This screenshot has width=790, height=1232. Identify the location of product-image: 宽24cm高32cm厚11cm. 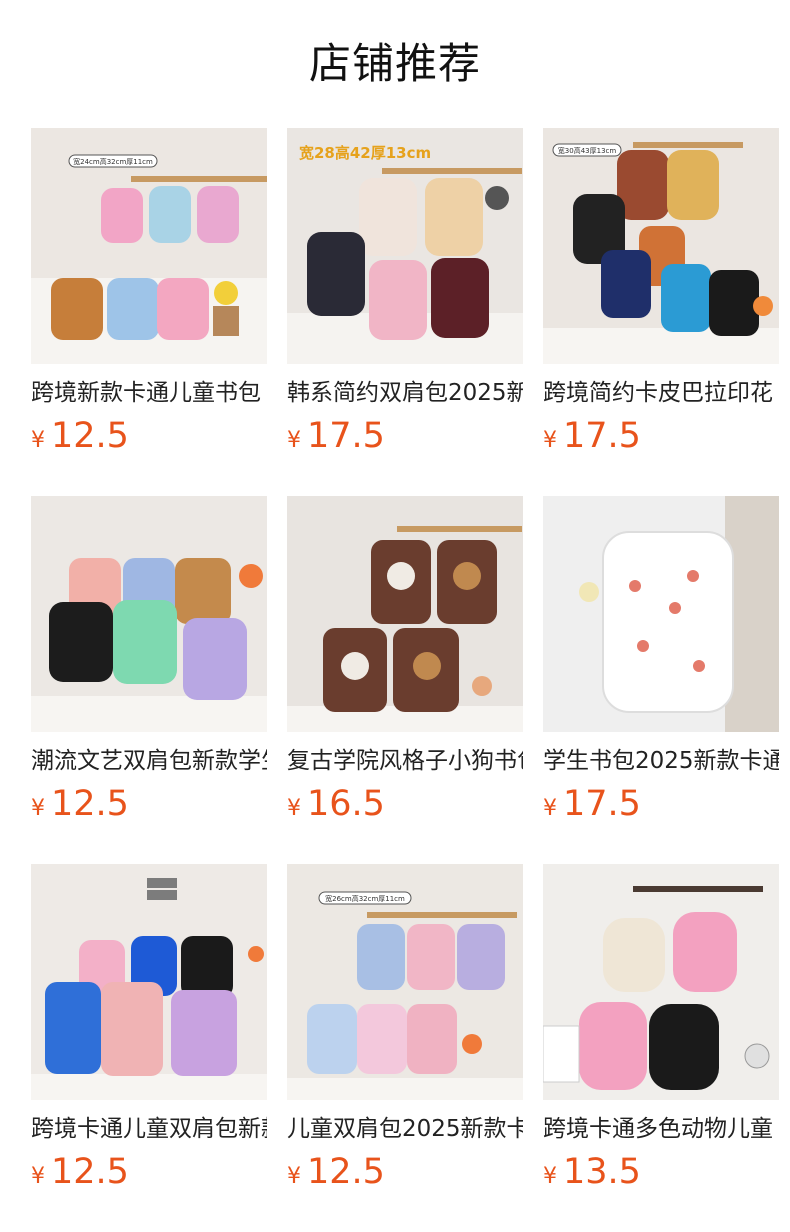
(149, 246).